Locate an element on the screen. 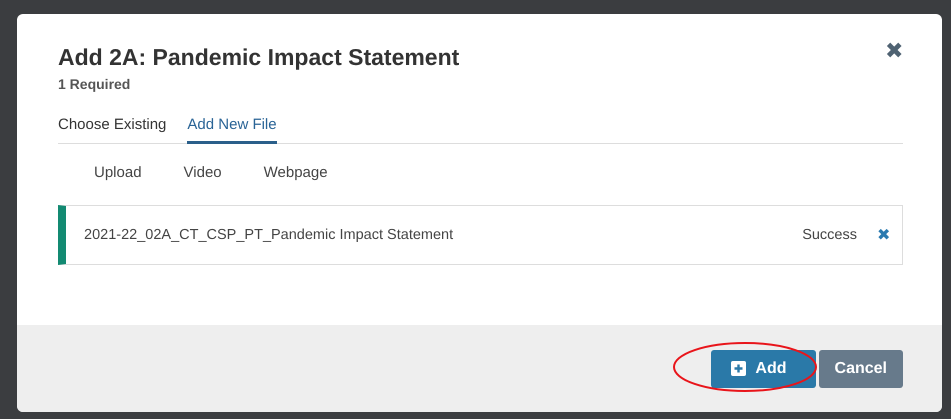 The height and width of the screenshot is (419, 951). source-option: Webpage is located at coordinates (296, 172).